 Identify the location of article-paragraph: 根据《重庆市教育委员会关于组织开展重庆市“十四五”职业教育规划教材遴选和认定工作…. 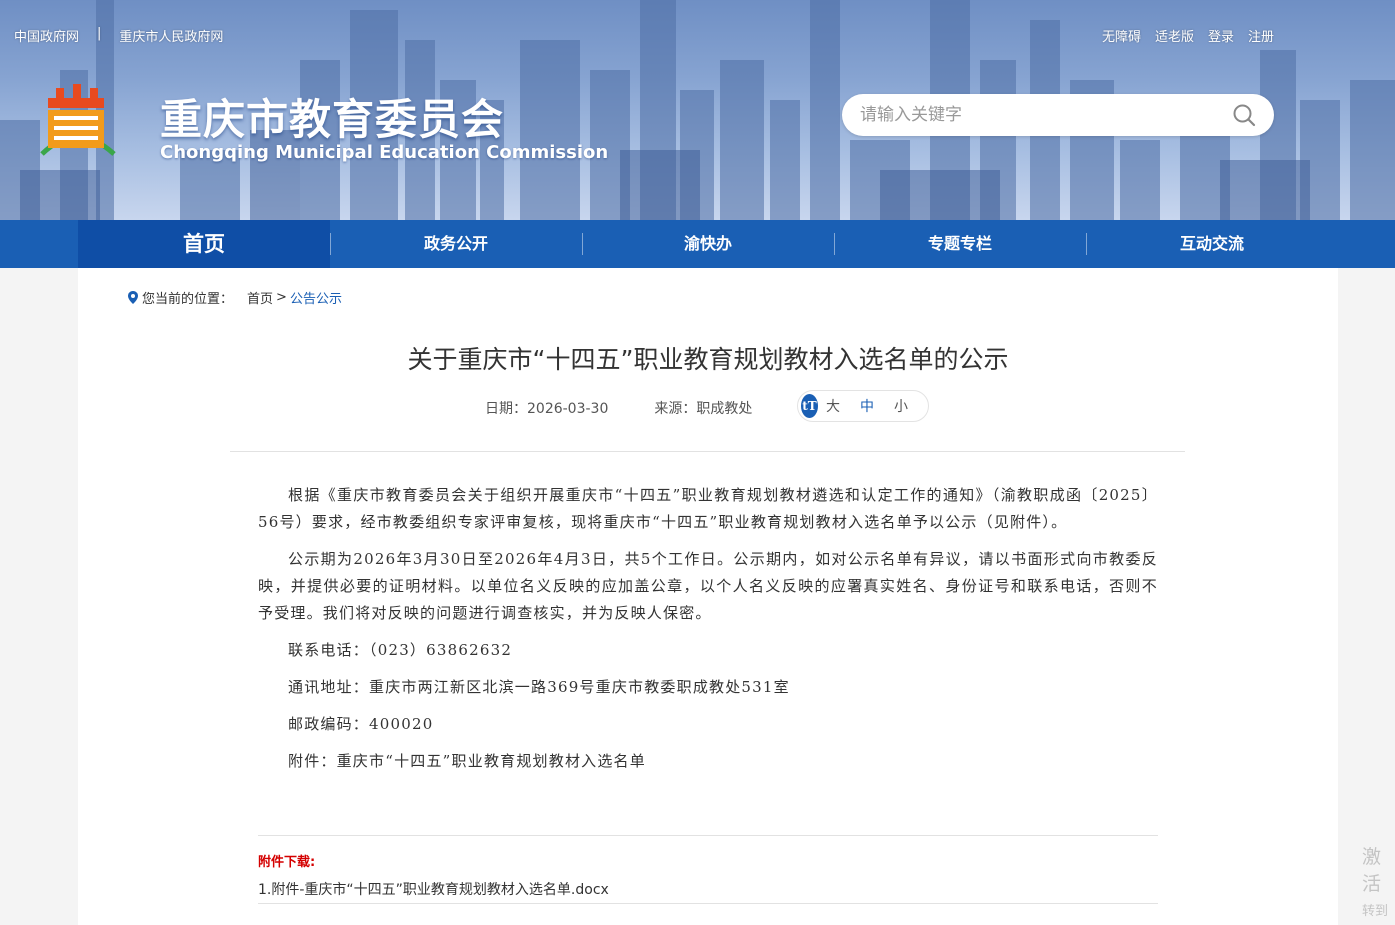
(708, 508).